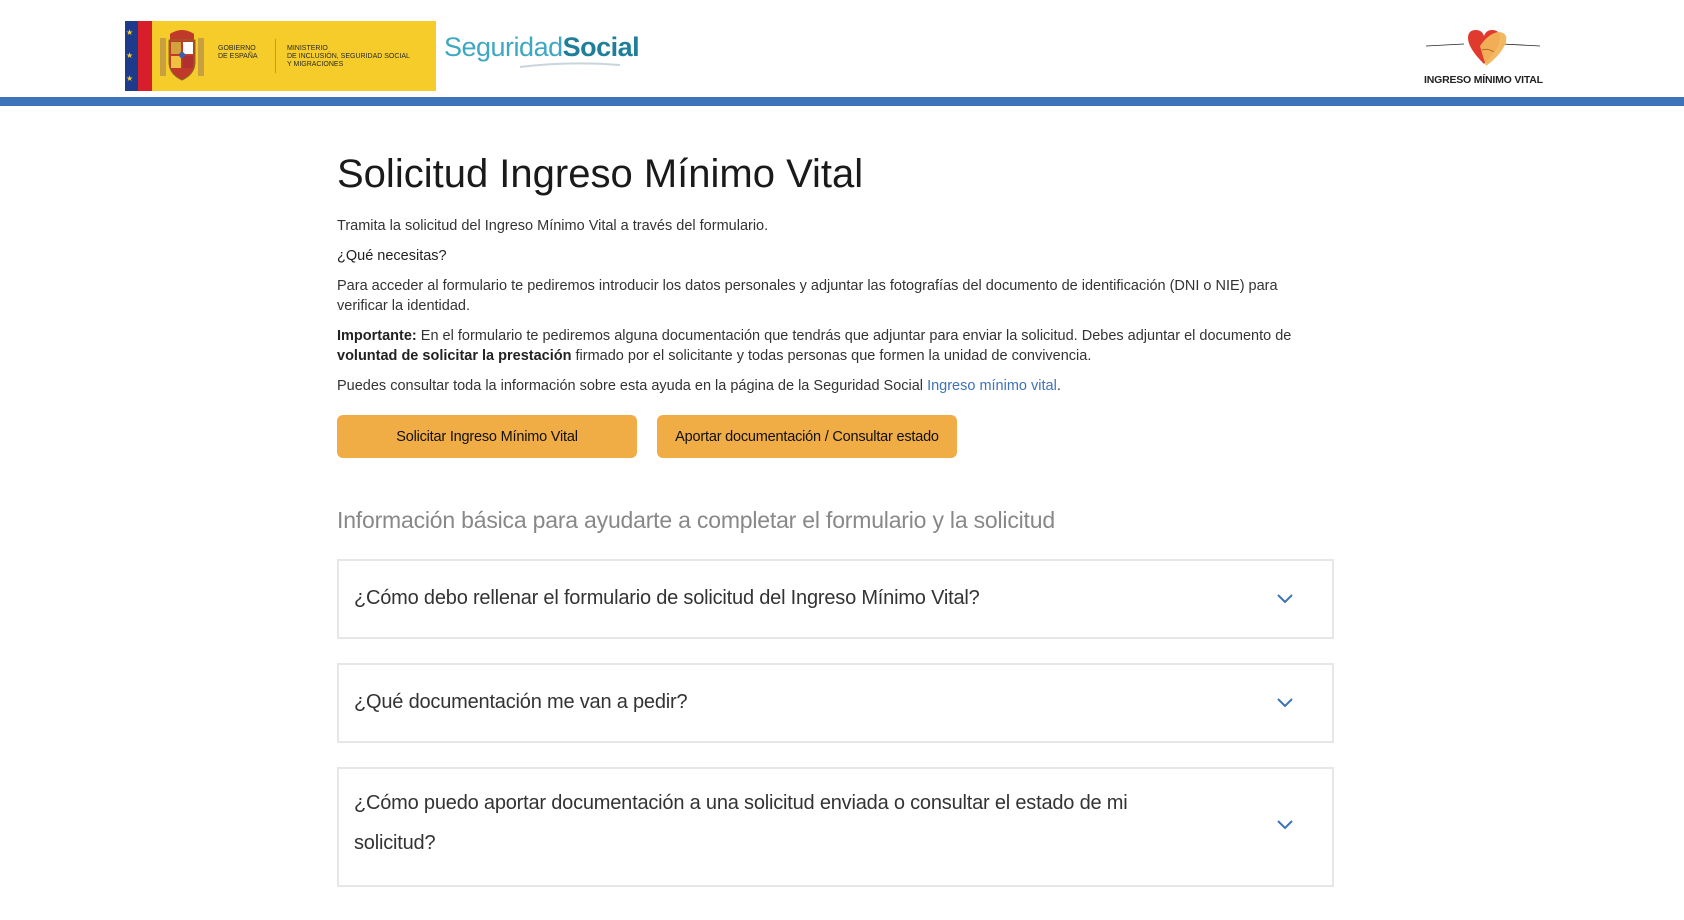 The image size is (1684, 920). What do you see at coordinates (600, 174) in the screenshot?
I see `page-title: Solicitud Ingreso Mínimo Vital` at bounding box center [600, 174].